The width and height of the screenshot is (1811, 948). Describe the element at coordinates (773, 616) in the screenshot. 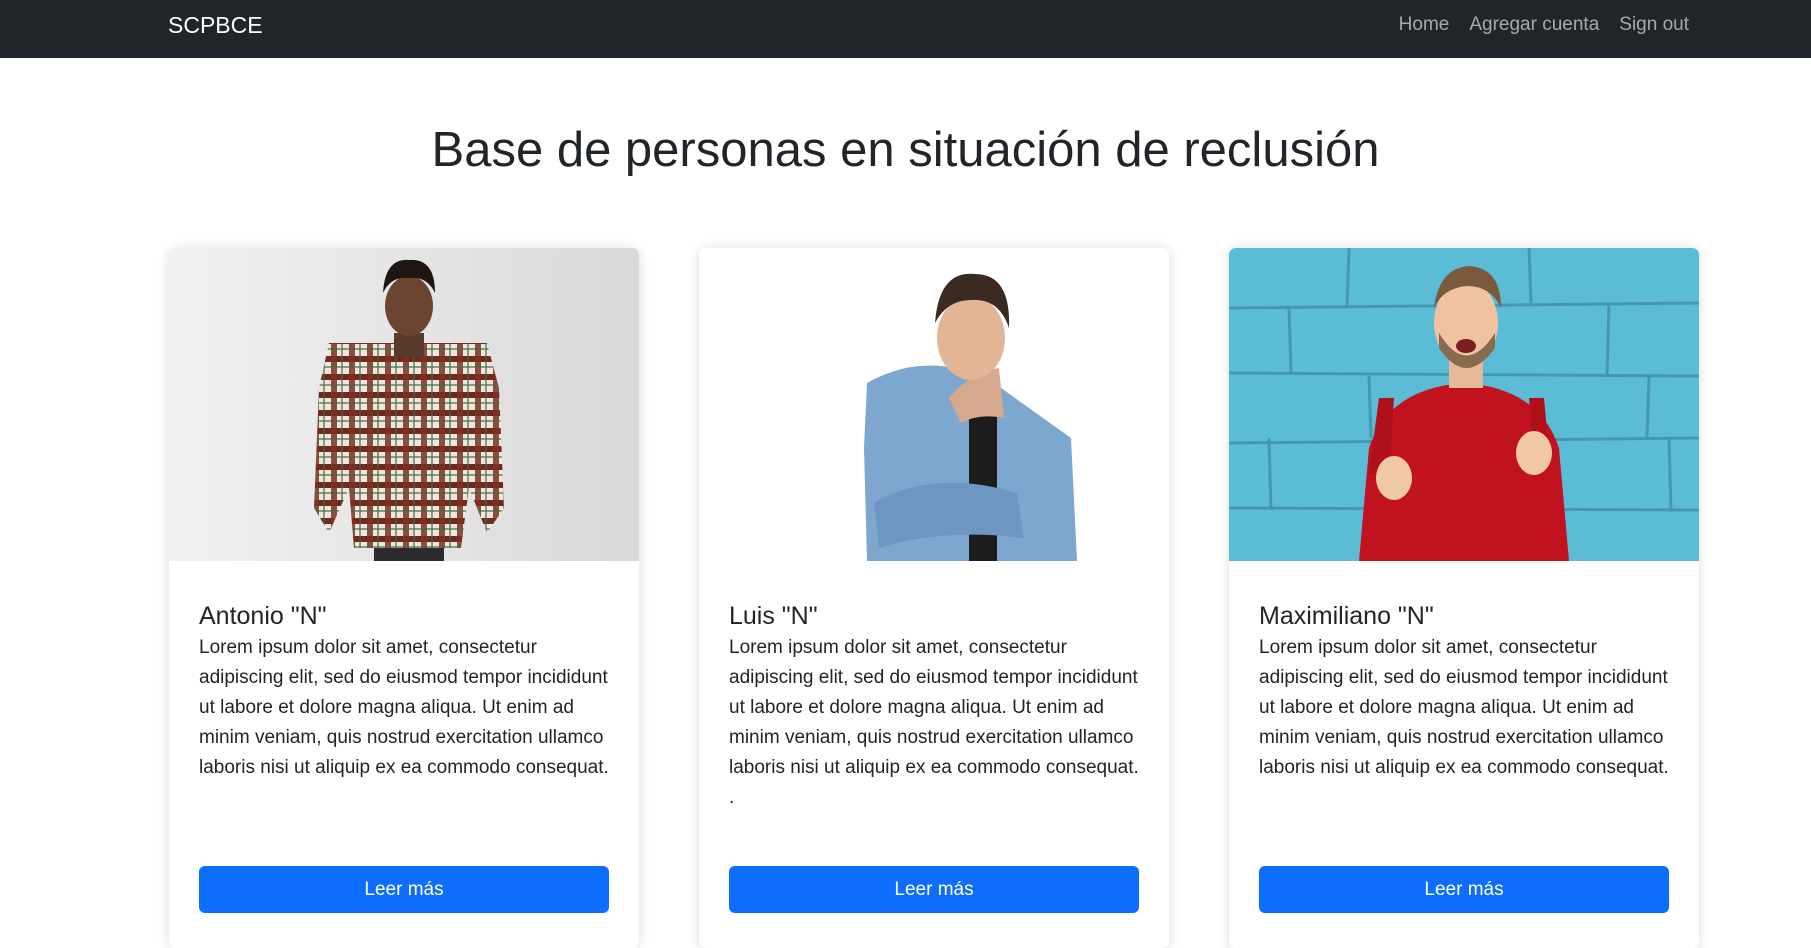

I see `card-title: Luis "N"` at that location.